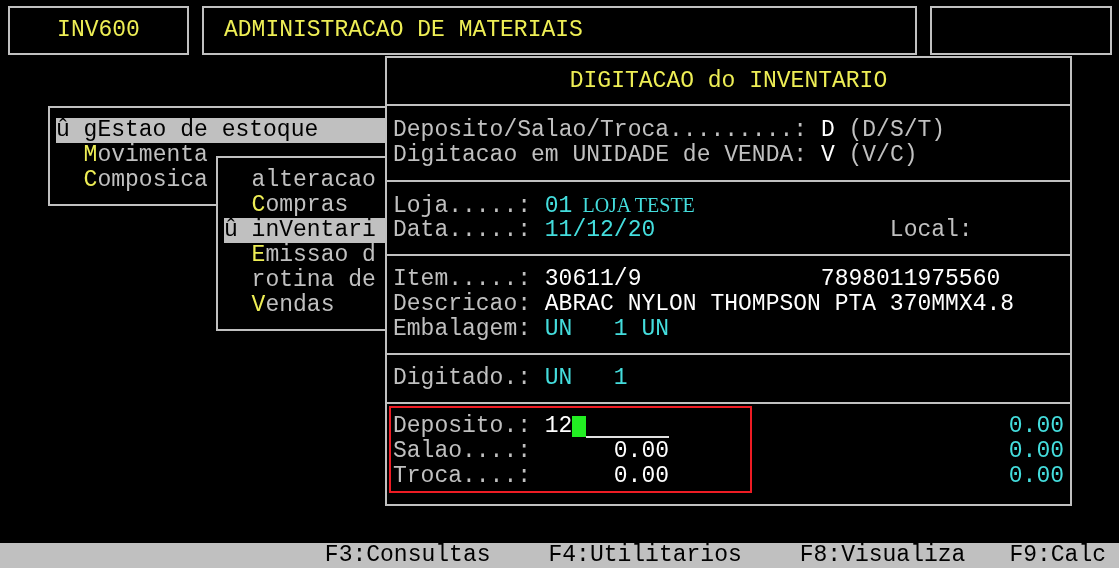 This screenshot has width=1119, height=568. Describe the element at coordinates (463, 279) in the screenshot. I see `field-label: Item.....:` at that location.